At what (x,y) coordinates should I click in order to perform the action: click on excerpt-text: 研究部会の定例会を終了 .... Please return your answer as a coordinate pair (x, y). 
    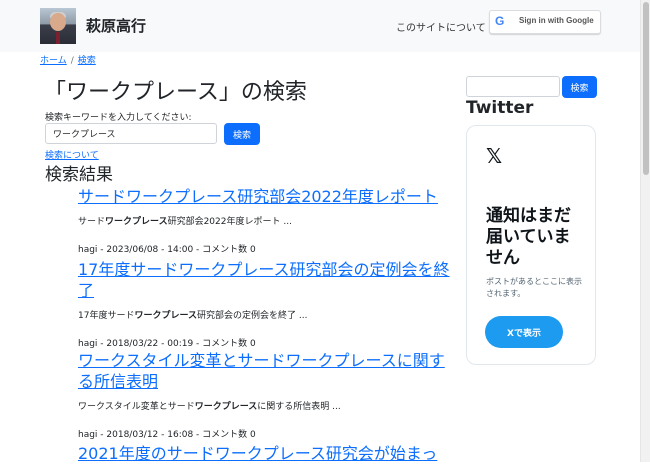
    Looking at the image, I should click on (252, 316).